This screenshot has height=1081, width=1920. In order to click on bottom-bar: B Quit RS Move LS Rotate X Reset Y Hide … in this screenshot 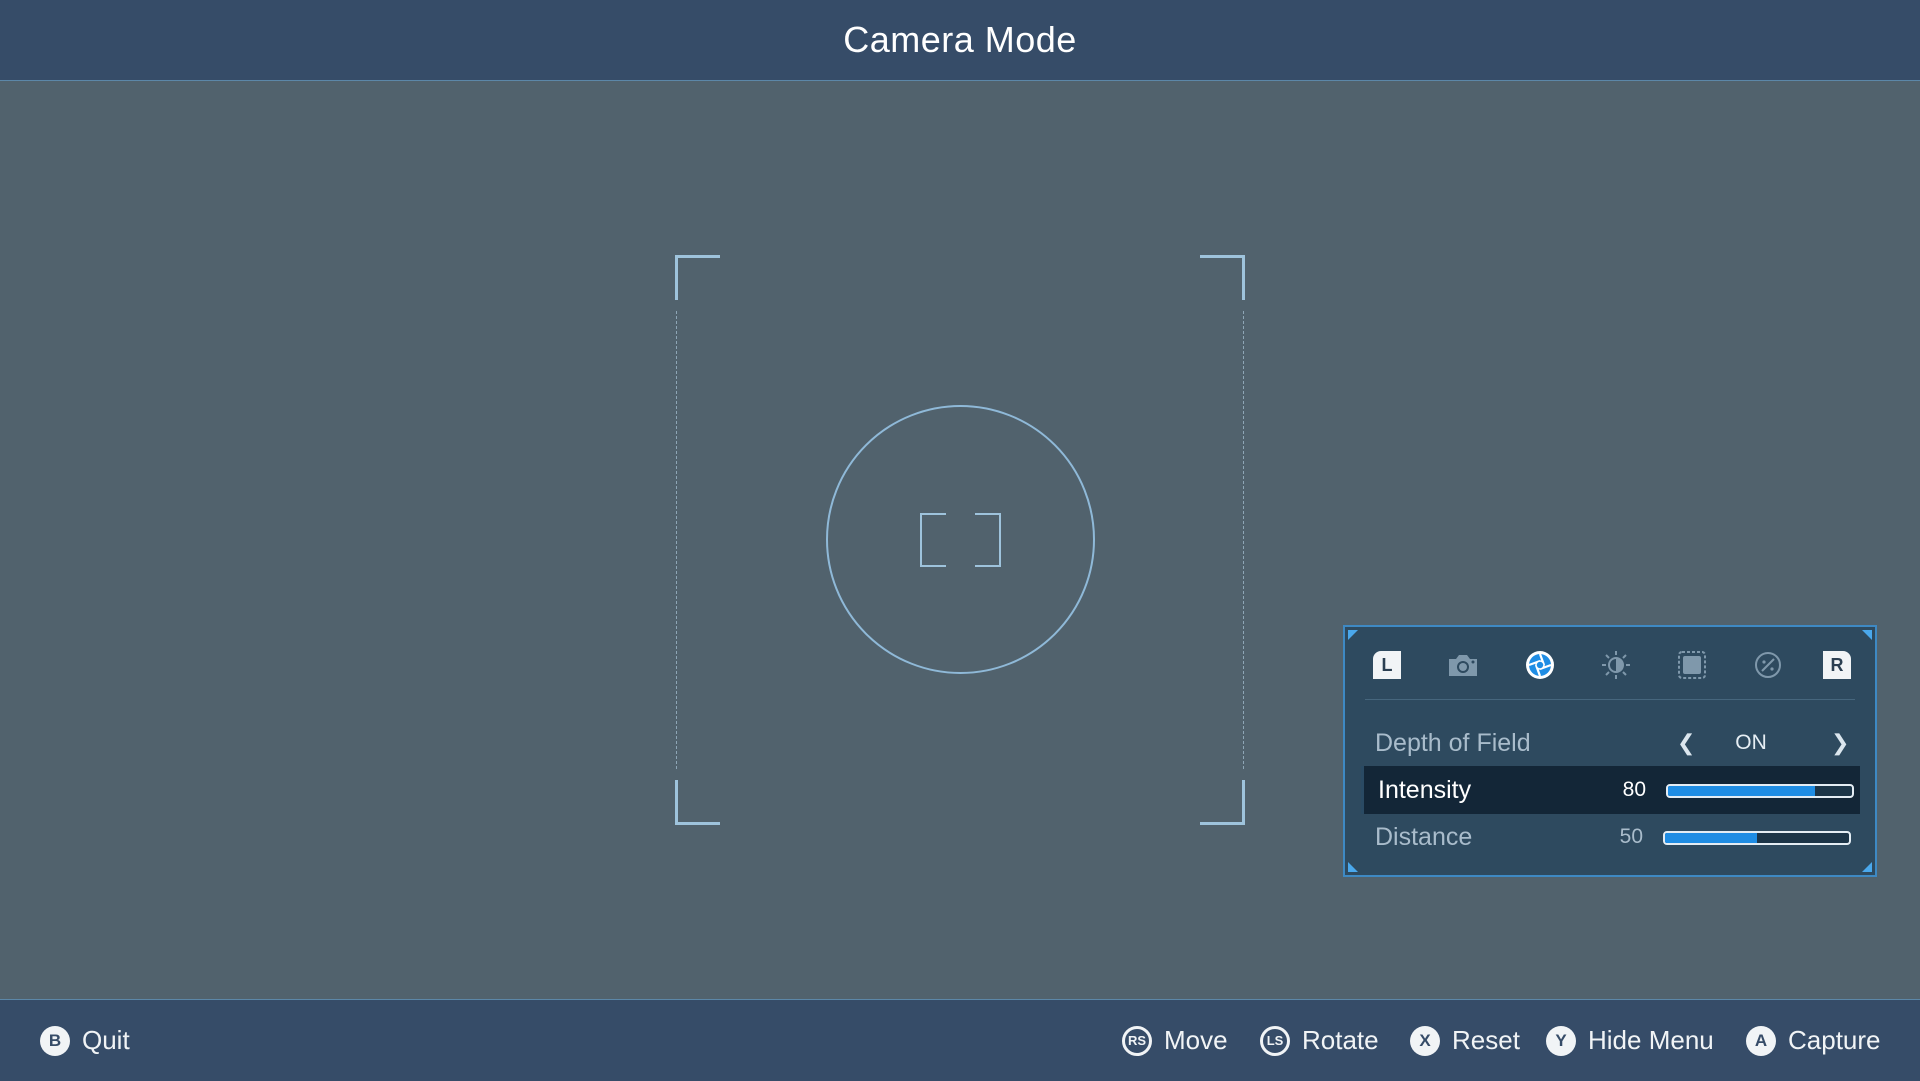, I will do `click(960, 1040)`.